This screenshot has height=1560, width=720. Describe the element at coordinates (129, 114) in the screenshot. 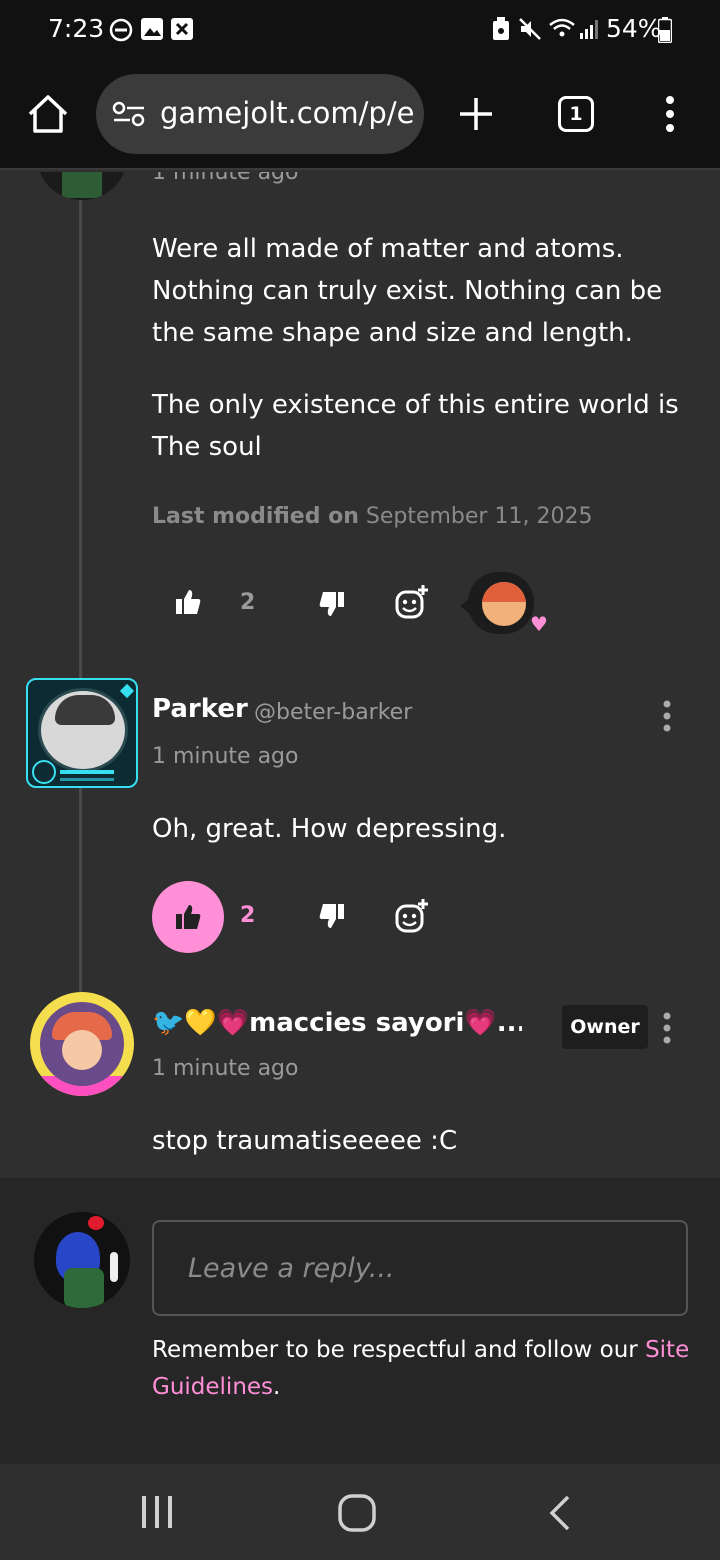

I see `site-settings-icon` at that location.